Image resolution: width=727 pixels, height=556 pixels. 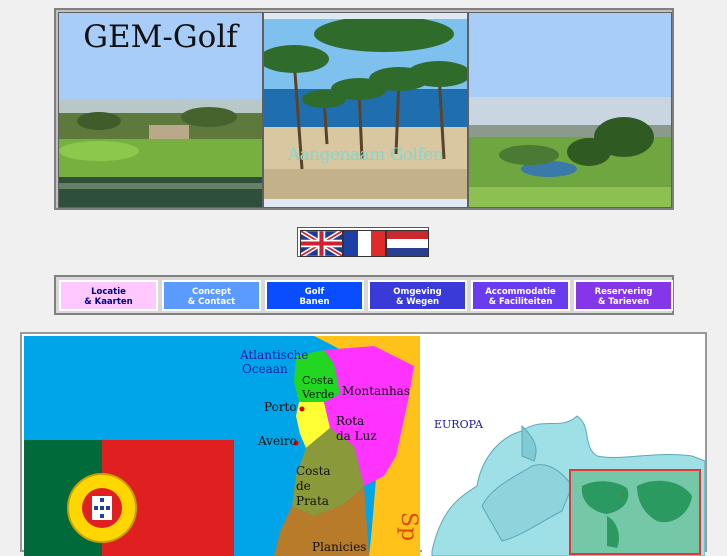 I want to click on nav-reservering-tarieven: Reservering & Tarieven, so click(x=623, y=295).